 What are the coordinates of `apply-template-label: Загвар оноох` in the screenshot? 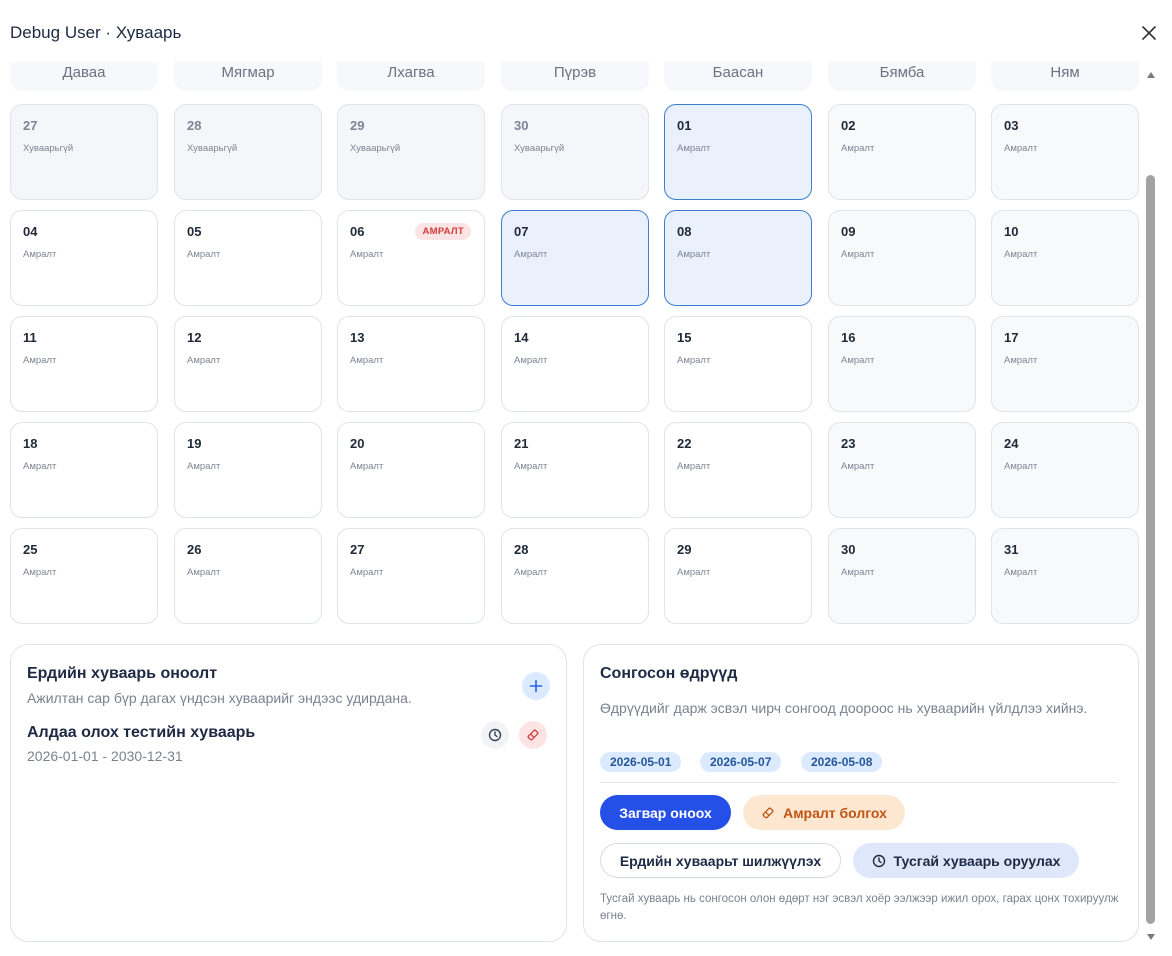 It's located at (665, 812).